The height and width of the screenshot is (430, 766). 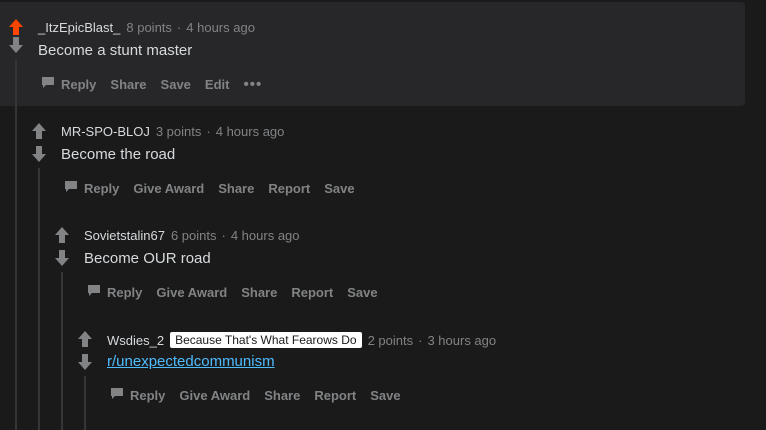 What do you see at coordinates (118, 154) in the screenshot?
I see `comment-body: Become the road` at bounding box center [118, 154].